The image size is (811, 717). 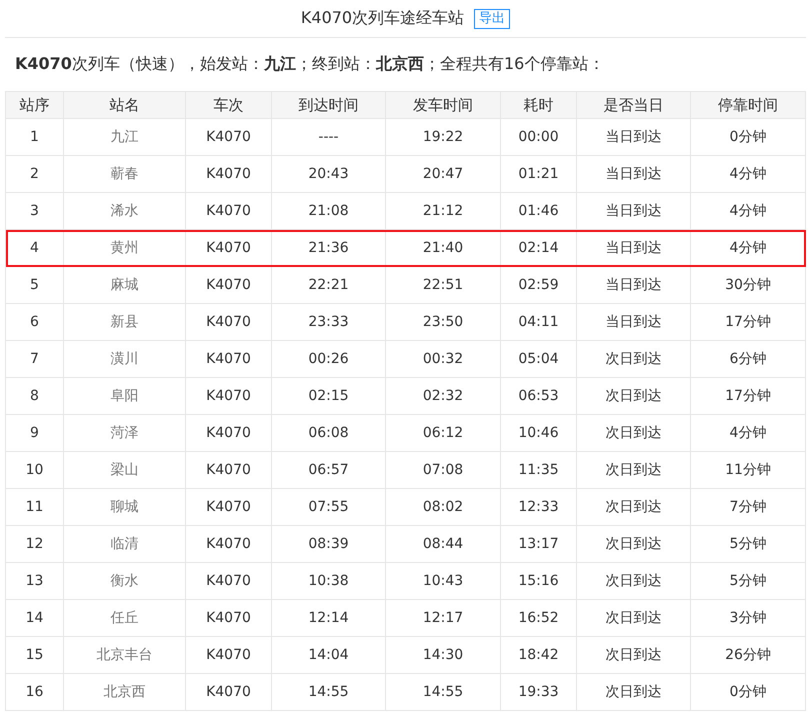 What do you see at coordinates (35, 137) in the screenshot?
I see `table-cell: 1` at bounding box center [35, 137].